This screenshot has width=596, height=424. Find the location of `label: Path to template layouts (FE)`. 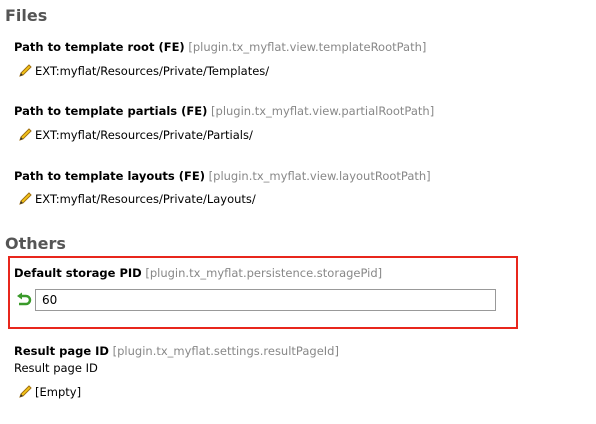

label: Path to template layouts (FE) is located at coordinates (109, 176).